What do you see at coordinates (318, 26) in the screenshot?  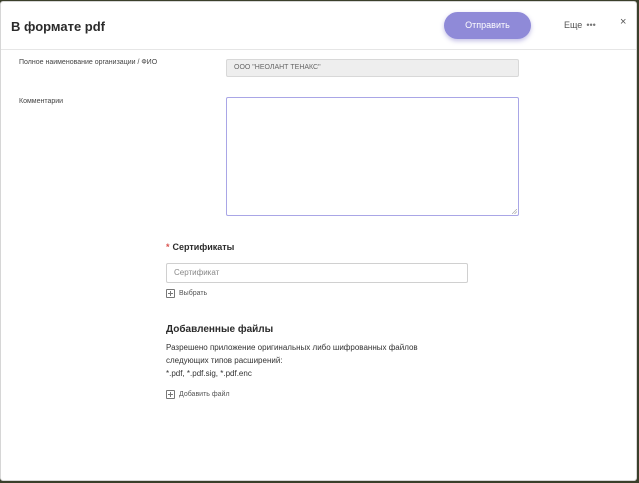 I see `dialog-header: В формате pdf Отправить Еще ••• ×` at bounding box center [318, 26].